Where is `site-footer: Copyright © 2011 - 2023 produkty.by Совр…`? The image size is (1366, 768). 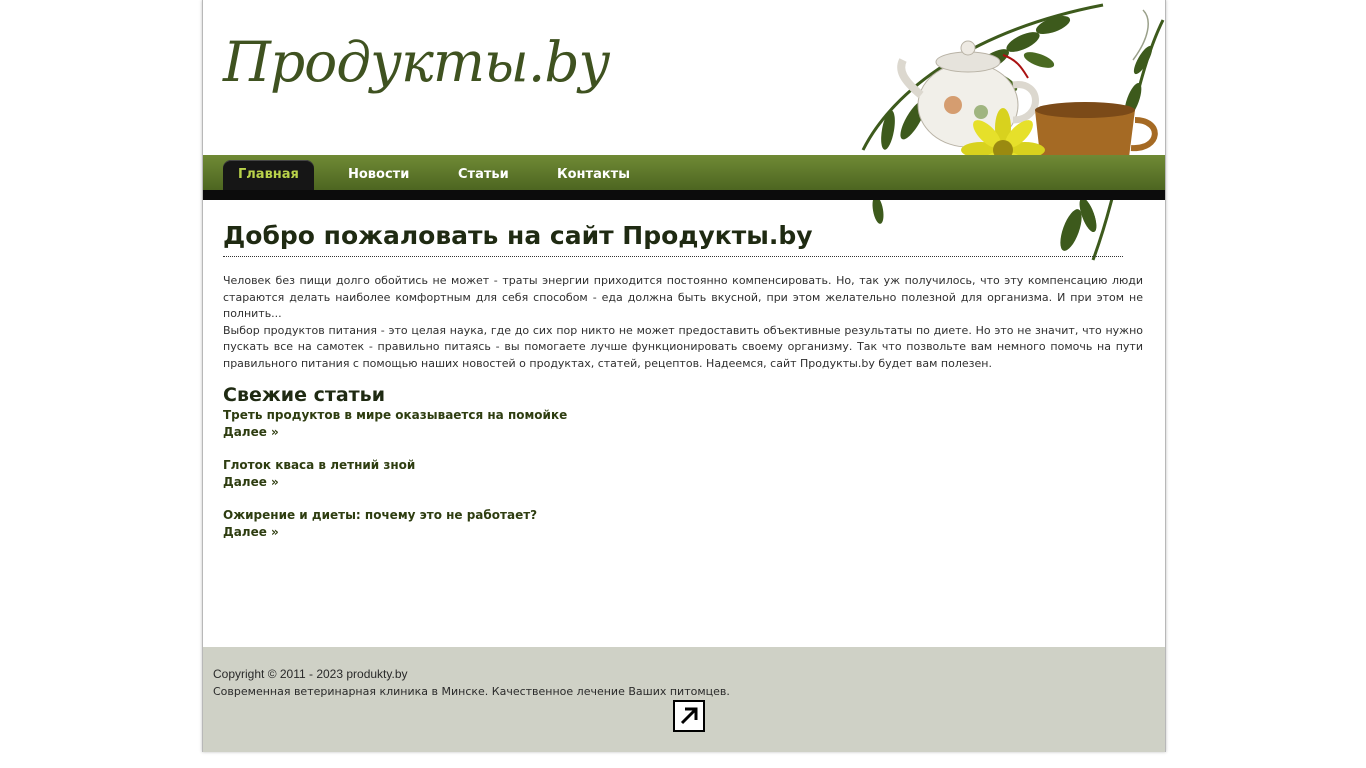
site-footer: Copyright © 2011 - 2023 produkty.by Совр… is located at coordinates (684, 699).